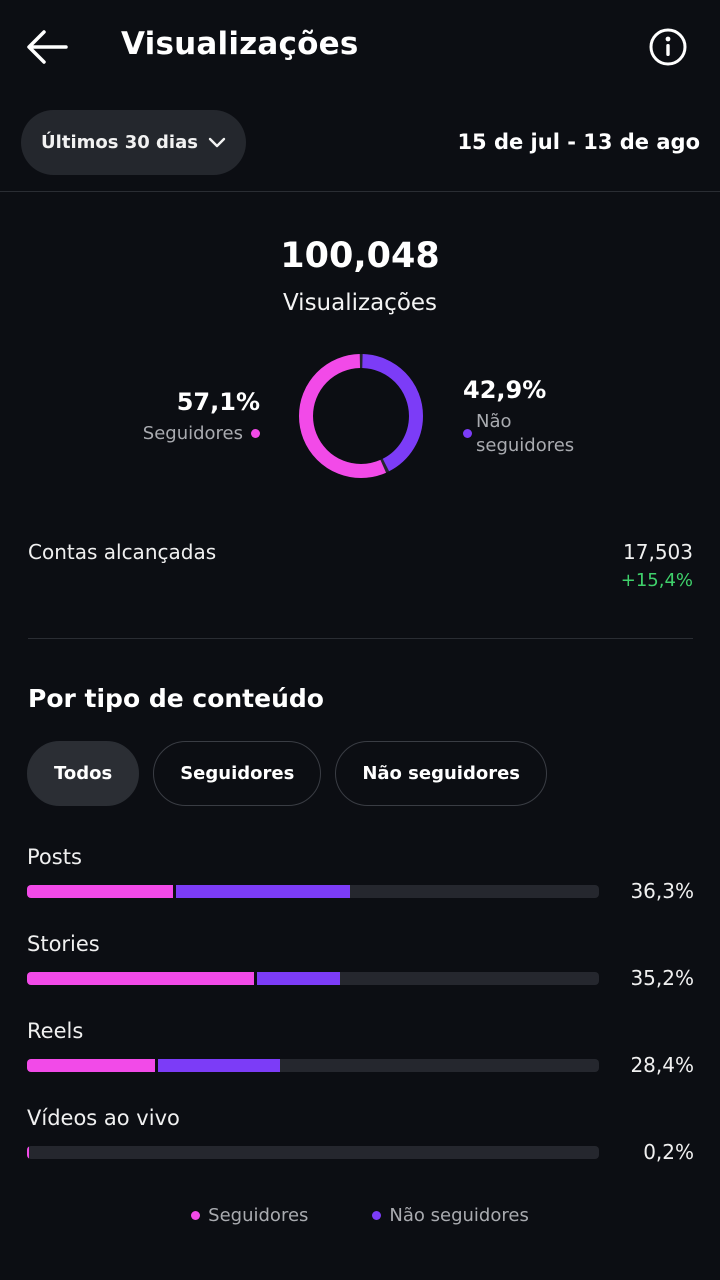 The image size is (720, 1280). What do you see at coordinates (525, 433) in the screenshot?
I see `non-followers-label: Não seguidores` at bounding box center [525, 433].